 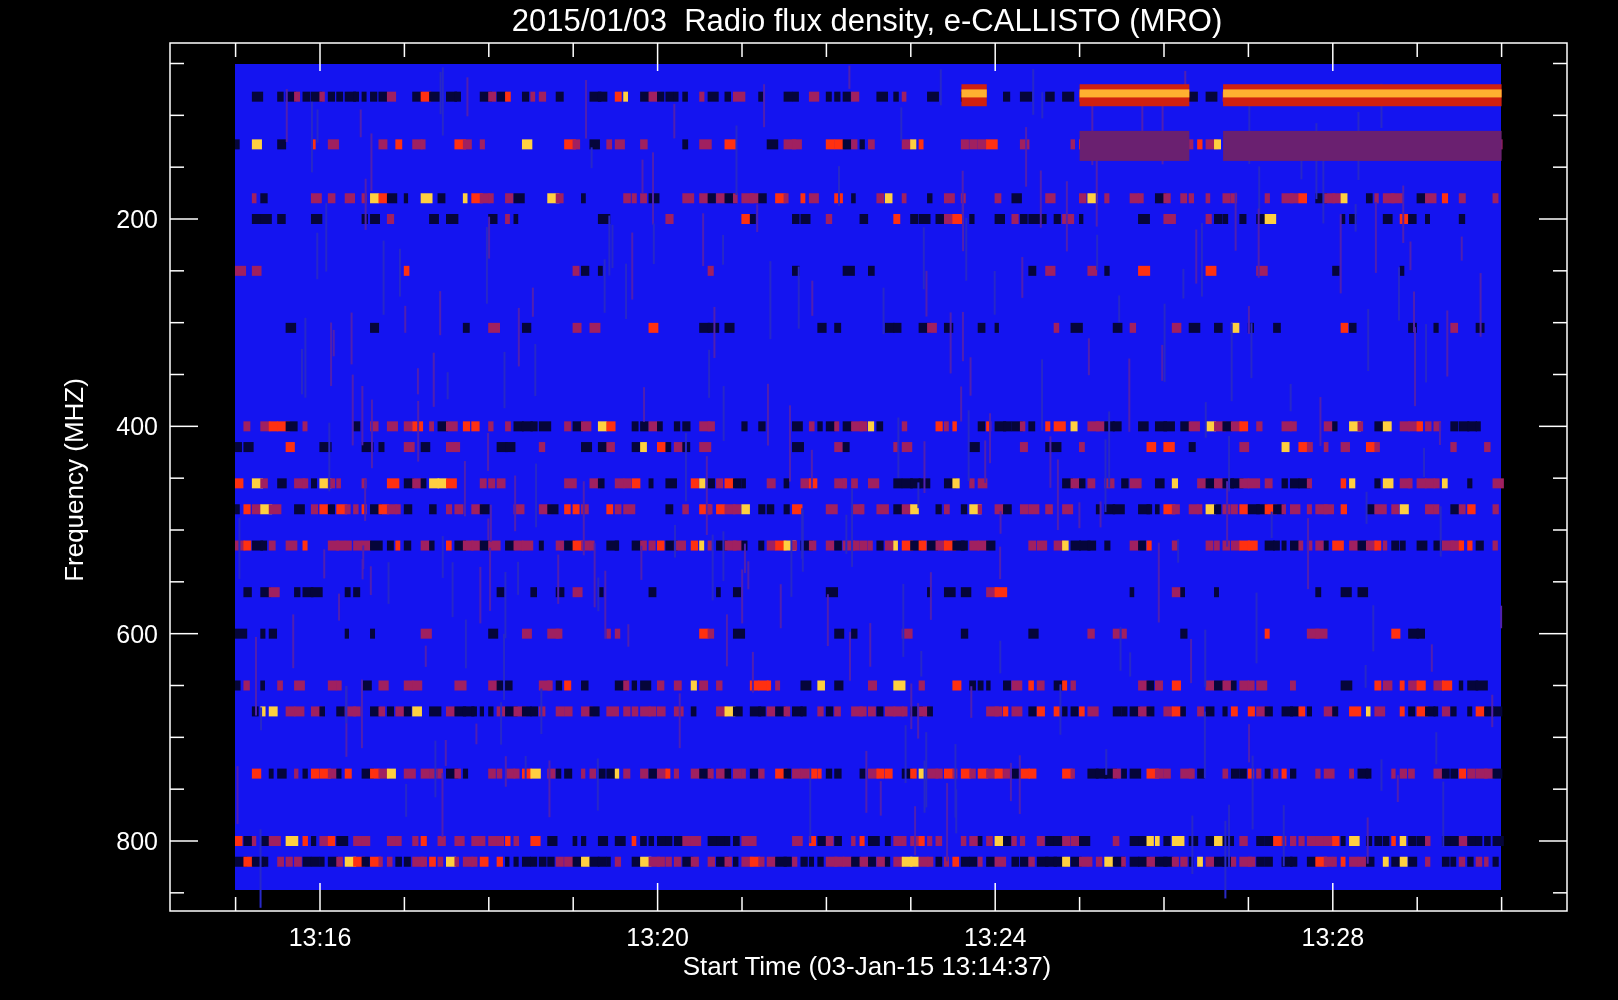 What do you see at coordinates (137, 841) in the screenshot?
I see `tick-label: 800` at bounding box center [137, 841].